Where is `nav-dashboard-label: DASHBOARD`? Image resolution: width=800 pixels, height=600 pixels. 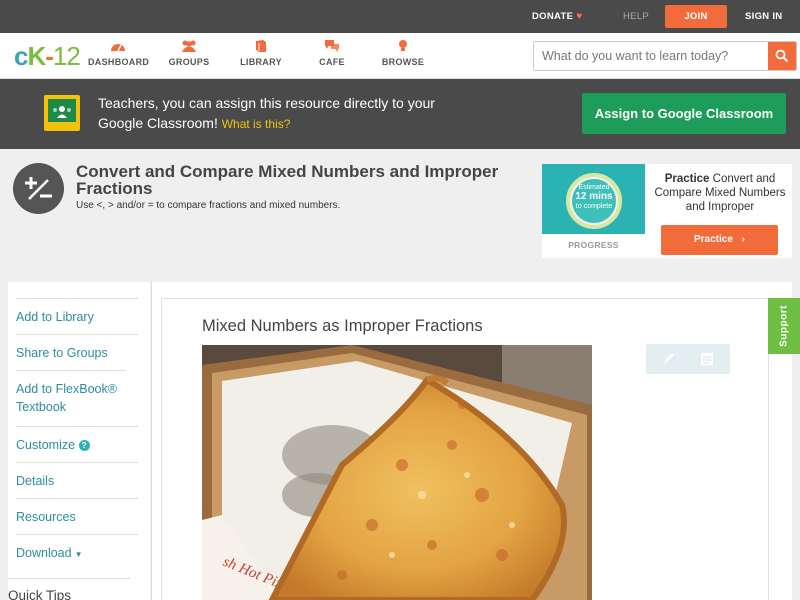
nav-dashboard-label: DASHBOARD is located at coordinates (119, 62).